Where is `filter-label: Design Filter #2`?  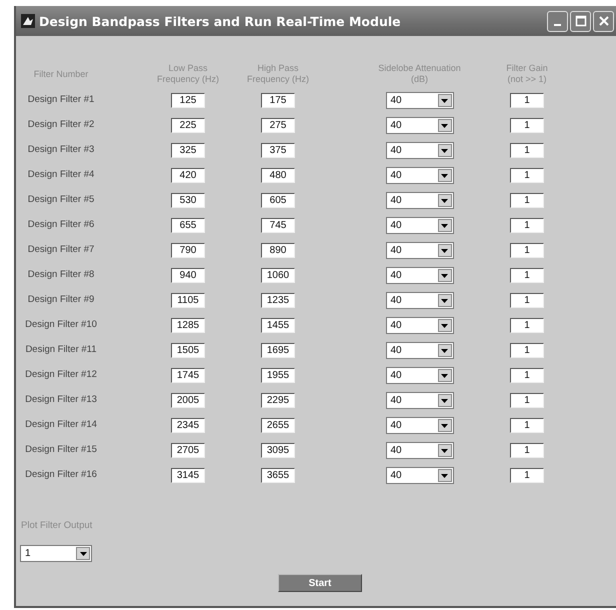
filter-label: Design Filter #2 is located at coordinates (61, 124).